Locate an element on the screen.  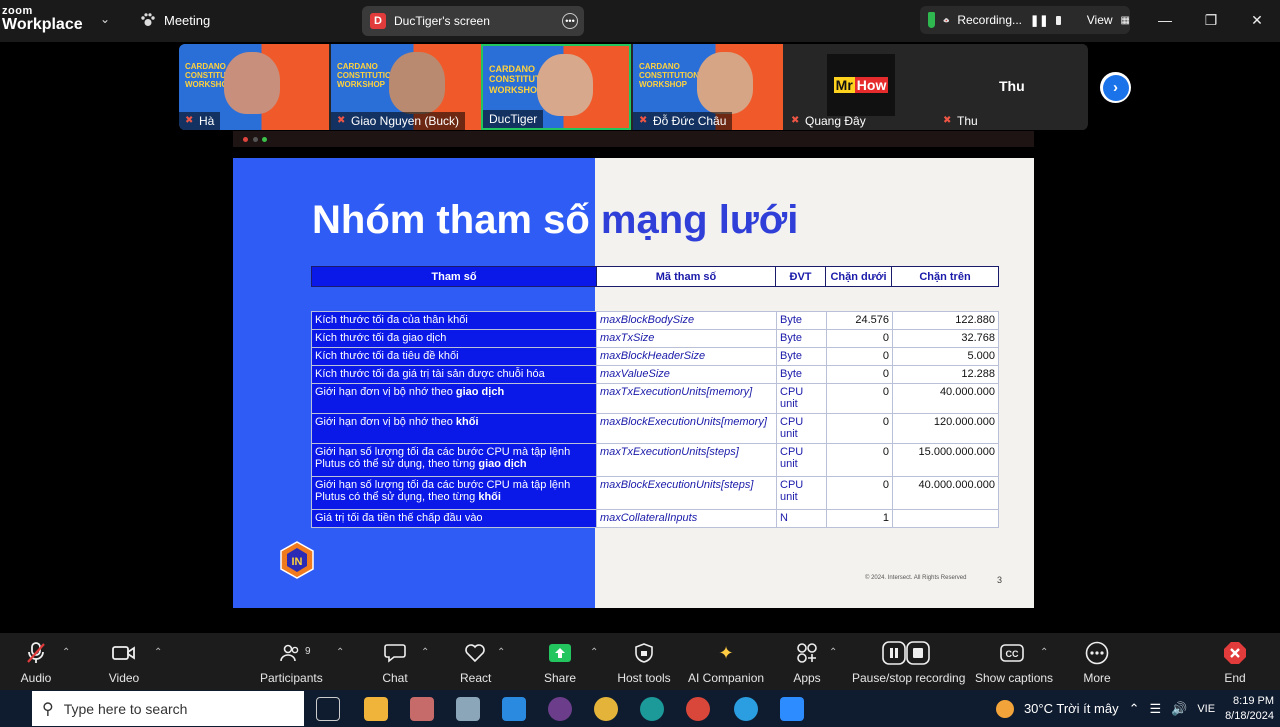
edge-icon is located at coordinates (652, 709).